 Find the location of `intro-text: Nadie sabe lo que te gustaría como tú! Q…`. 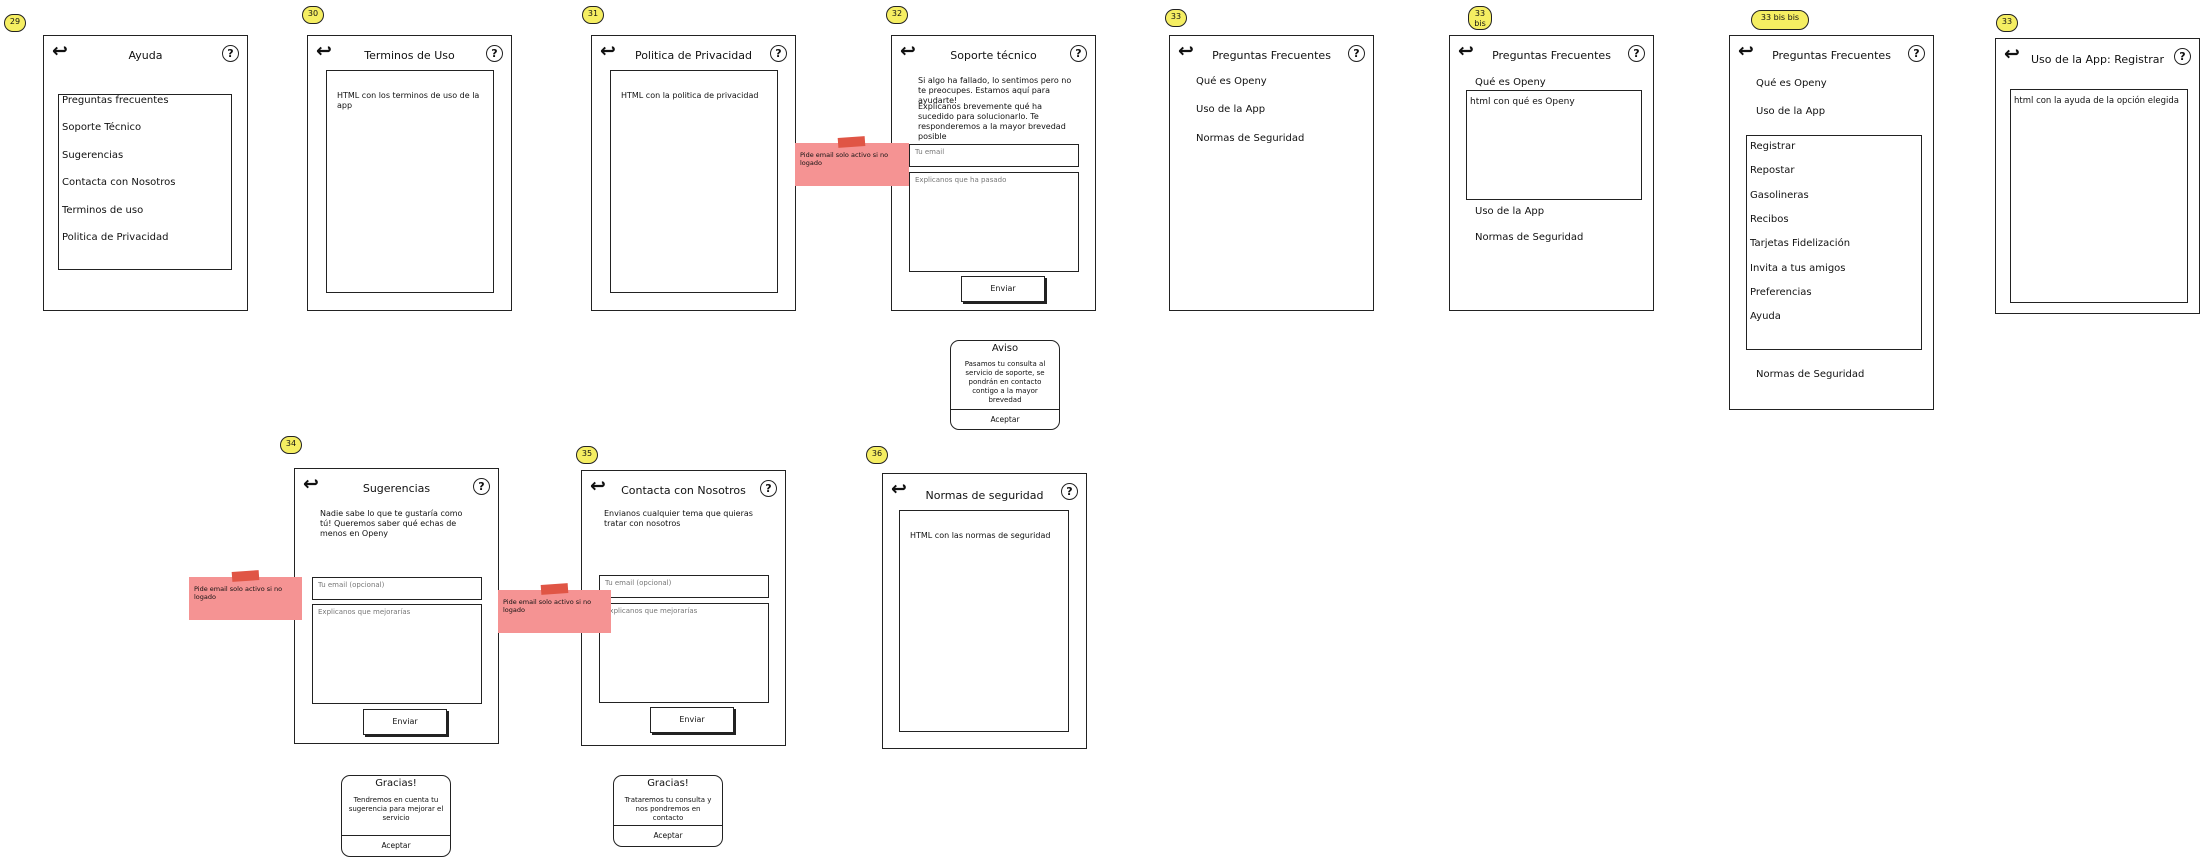

intro-text: Nadie sabe lo que te gustaría como tú! Q… is located at coordinates (391, 523).